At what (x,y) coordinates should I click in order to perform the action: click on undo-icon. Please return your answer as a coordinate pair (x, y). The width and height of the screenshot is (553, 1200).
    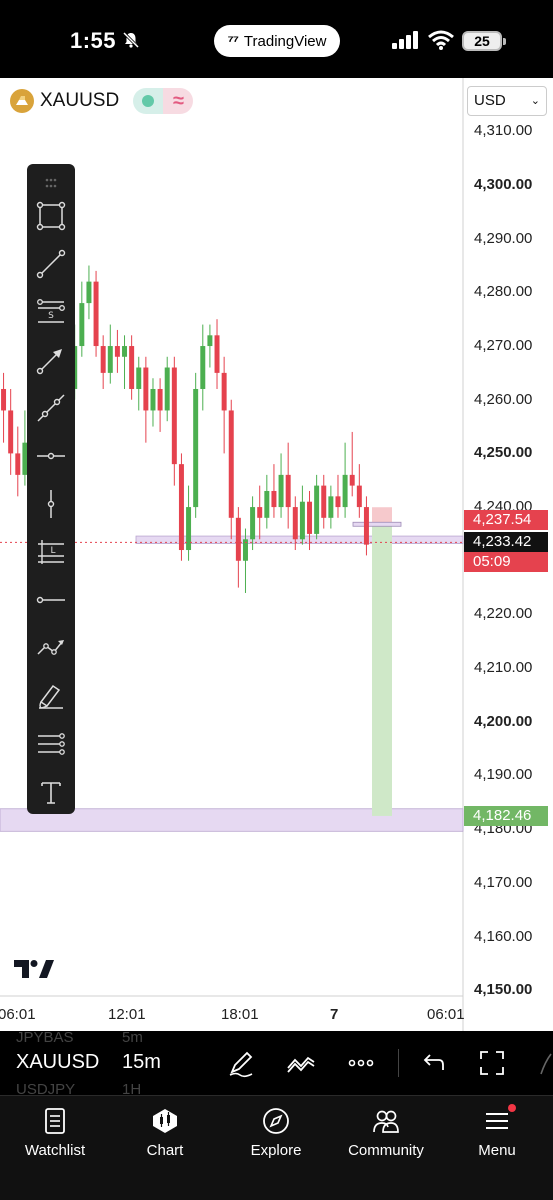
    Looking at the image, I should click on (432, 1063).